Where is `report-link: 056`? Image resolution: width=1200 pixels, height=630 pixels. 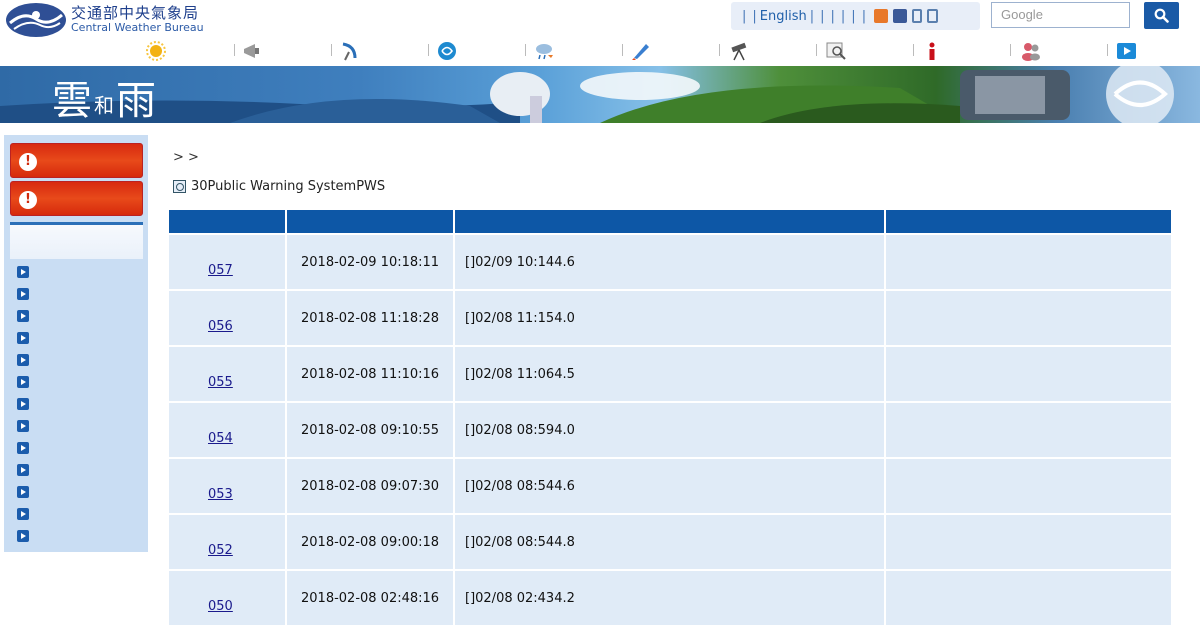 report-link: 056 is located at coordinates (220, 326).